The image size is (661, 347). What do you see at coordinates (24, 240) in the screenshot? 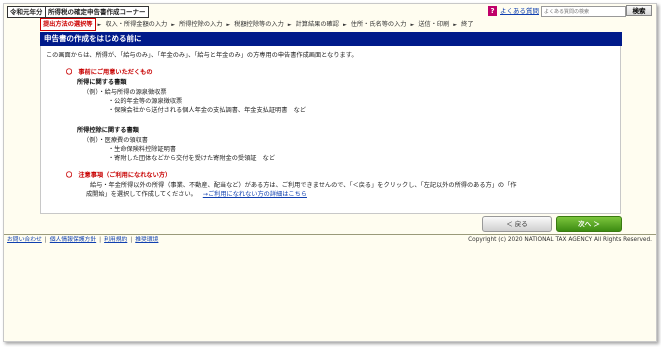
I see `contact-link: お問い合わせ` at bounding box center [24, 240].